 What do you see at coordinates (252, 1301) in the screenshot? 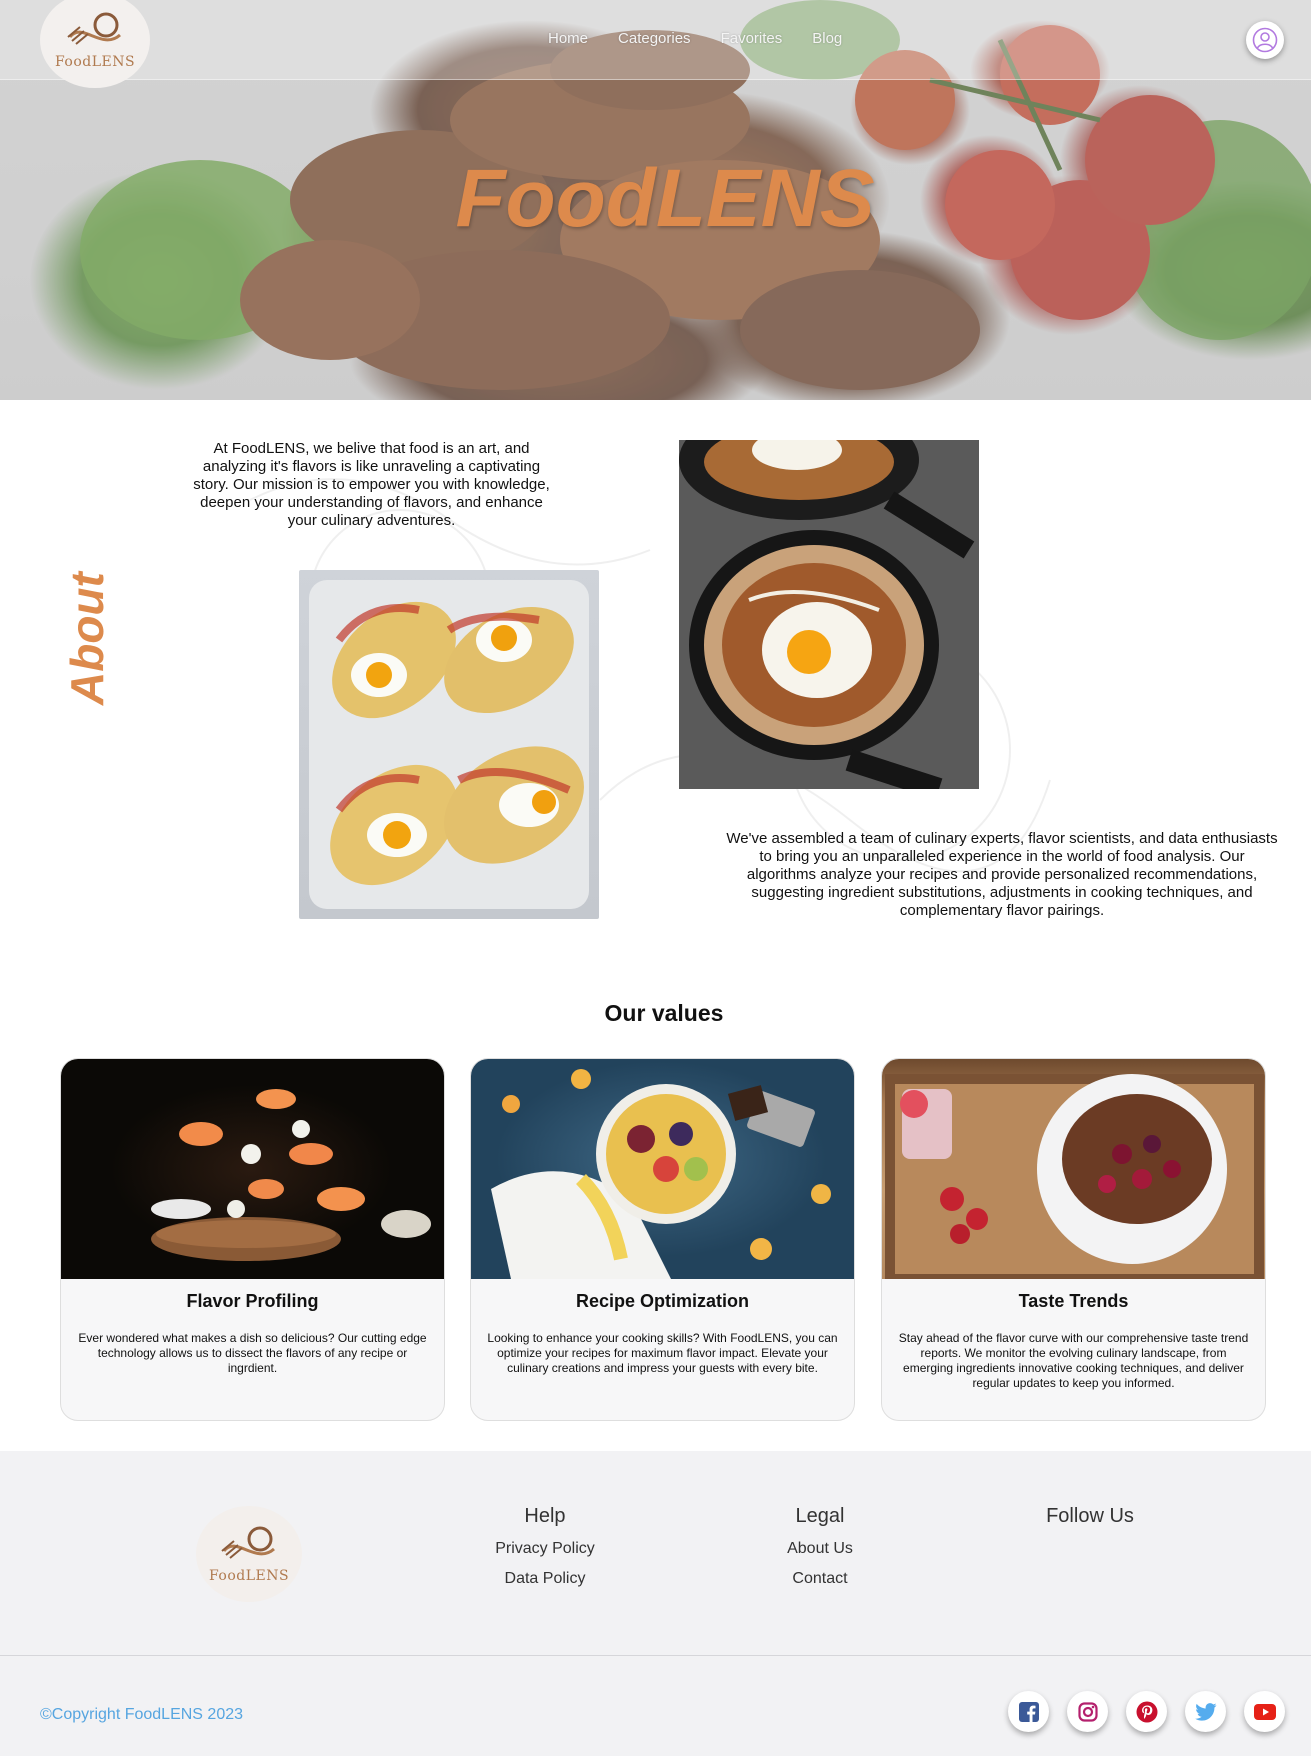
I see `card-title: Flavor Profiling` at bounding box center [252, 1301].